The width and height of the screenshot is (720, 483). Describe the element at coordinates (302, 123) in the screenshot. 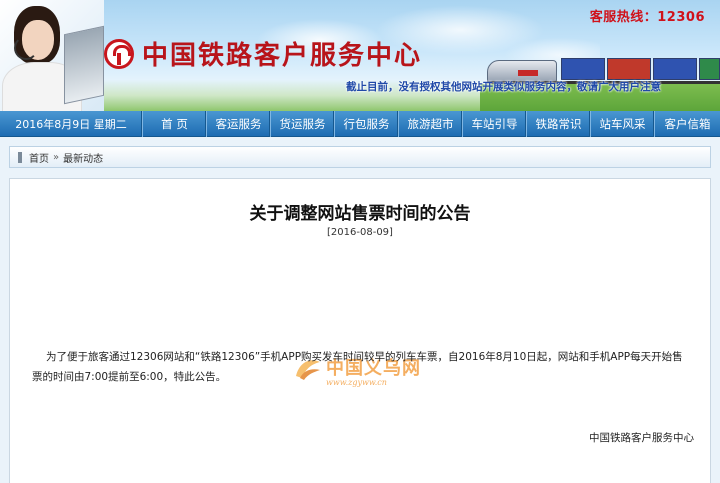

I see `nav-item-freight: 货运服务` at that location.